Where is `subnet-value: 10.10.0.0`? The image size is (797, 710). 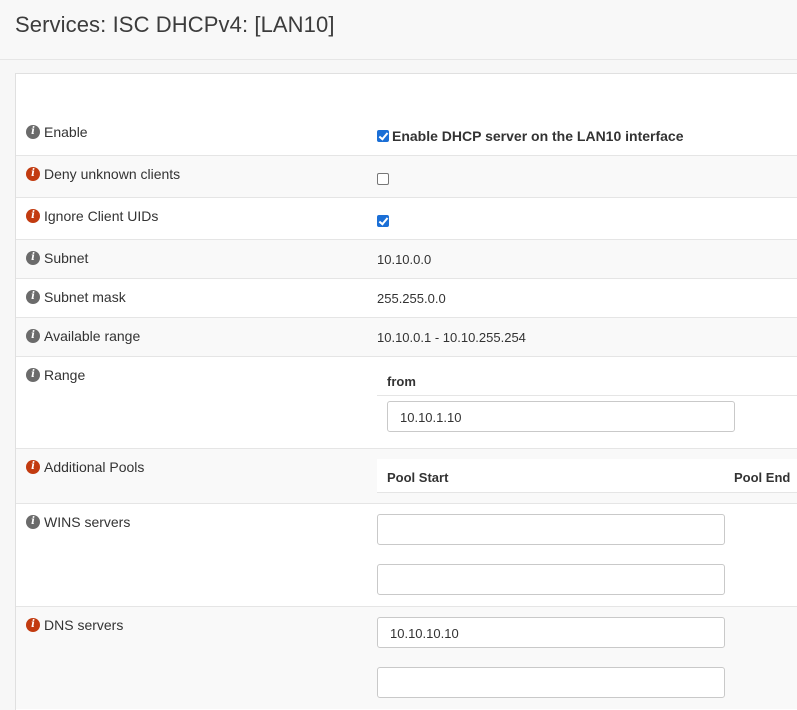
subnet-value: 10.10.0.0 is located at coordinates (404, 259).